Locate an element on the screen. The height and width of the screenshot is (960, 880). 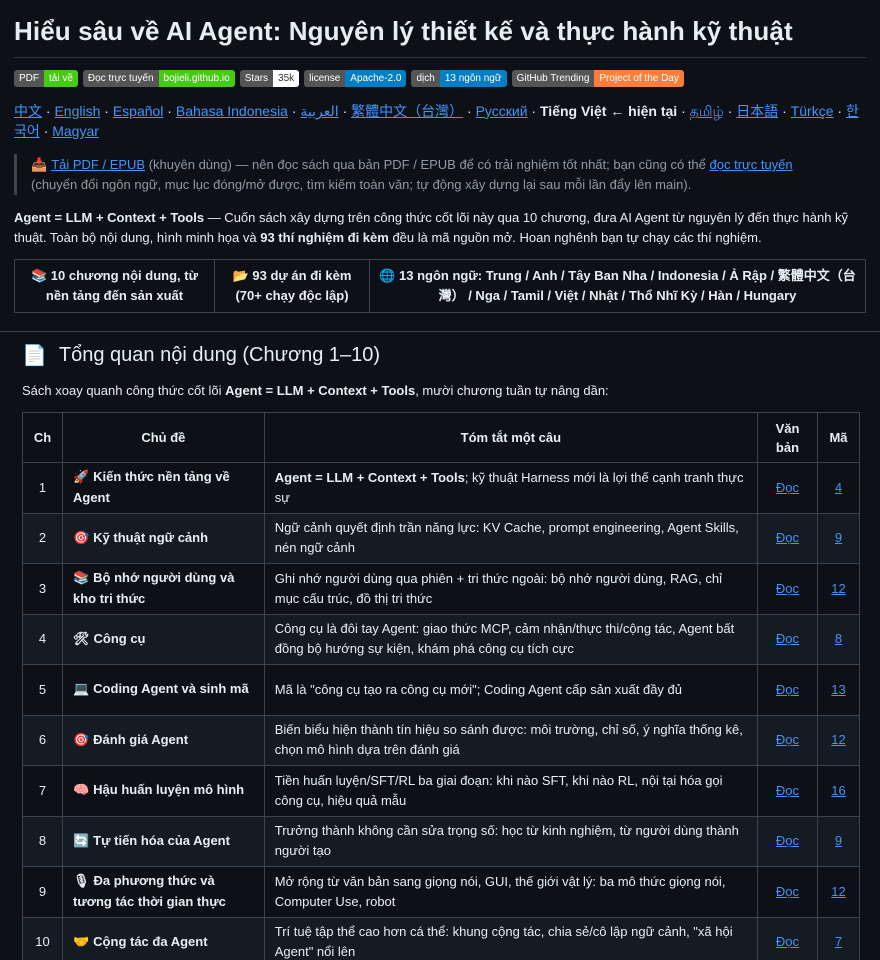
chapter-number: 5 is located at coordinates (42, 690).